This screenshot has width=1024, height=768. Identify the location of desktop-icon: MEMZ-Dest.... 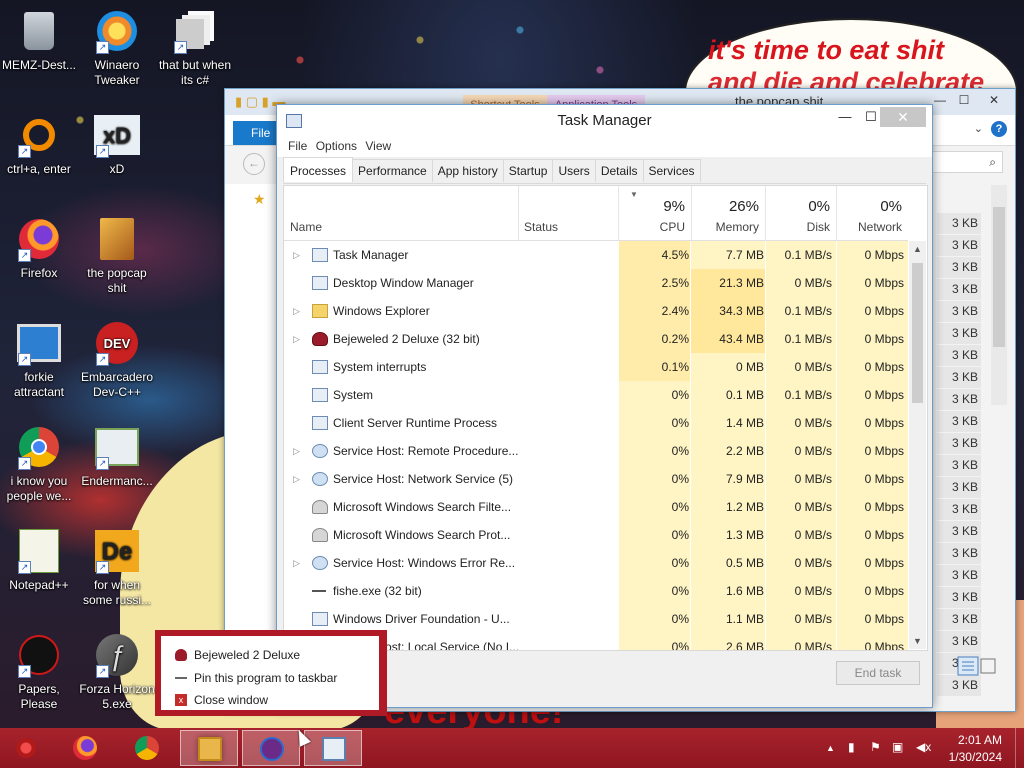
(39, 40).